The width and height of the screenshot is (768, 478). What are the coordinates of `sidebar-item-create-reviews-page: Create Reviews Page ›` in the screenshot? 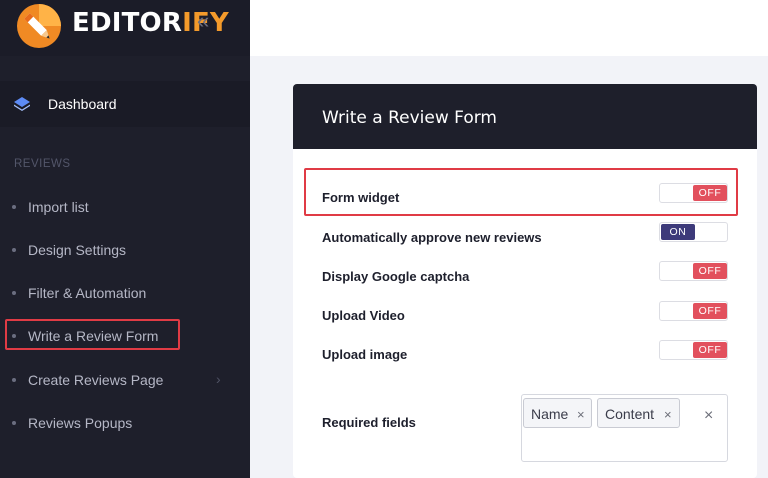 It's located at (125, 381).